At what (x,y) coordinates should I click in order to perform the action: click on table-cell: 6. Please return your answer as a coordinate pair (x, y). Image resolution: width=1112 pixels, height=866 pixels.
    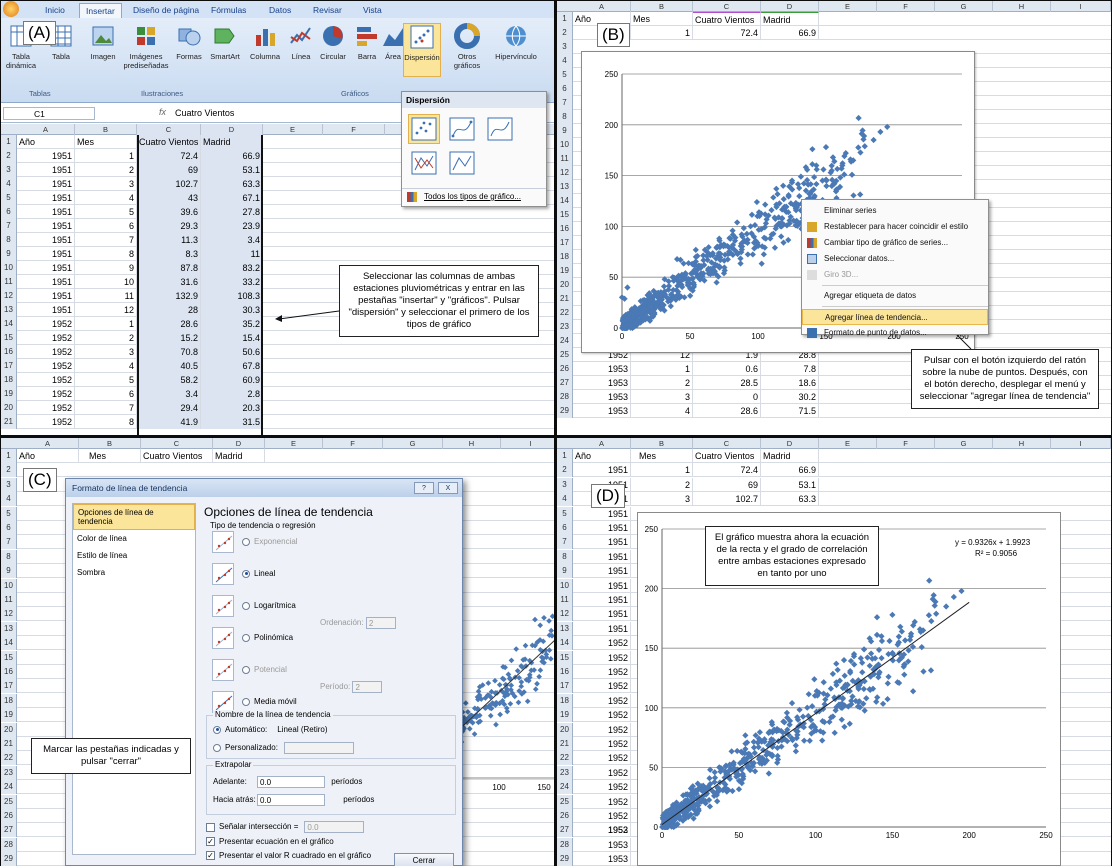
    Looking at the image, I should click on (106, 226).